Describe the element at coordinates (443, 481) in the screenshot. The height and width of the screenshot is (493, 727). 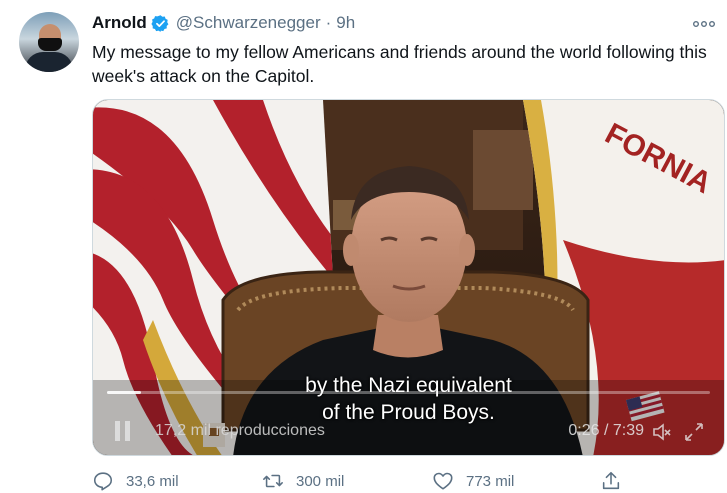
I see `heart-icon` at that location.